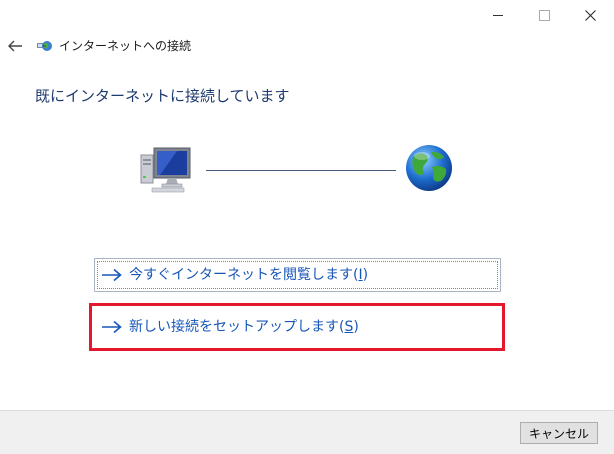  I want to click on network-wizard-icon, so click(45, 46).